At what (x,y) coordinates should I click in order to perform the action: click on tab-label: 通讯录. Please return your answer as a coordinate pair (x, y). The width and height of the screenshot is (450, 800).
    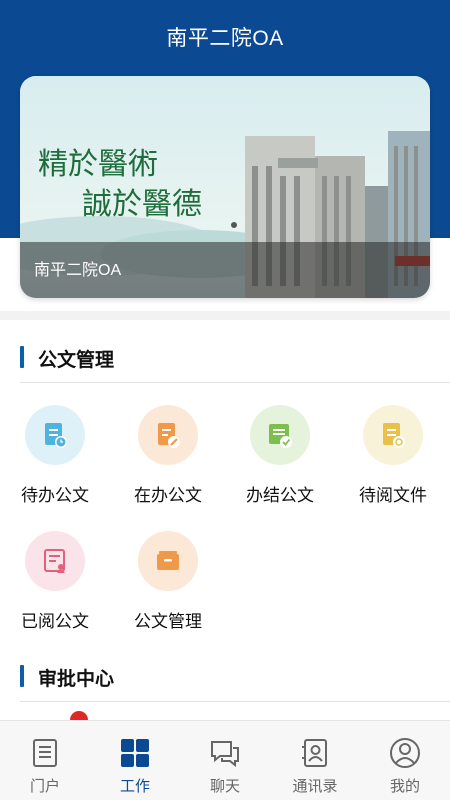
    Looking at the image, I should click on (315, 786).